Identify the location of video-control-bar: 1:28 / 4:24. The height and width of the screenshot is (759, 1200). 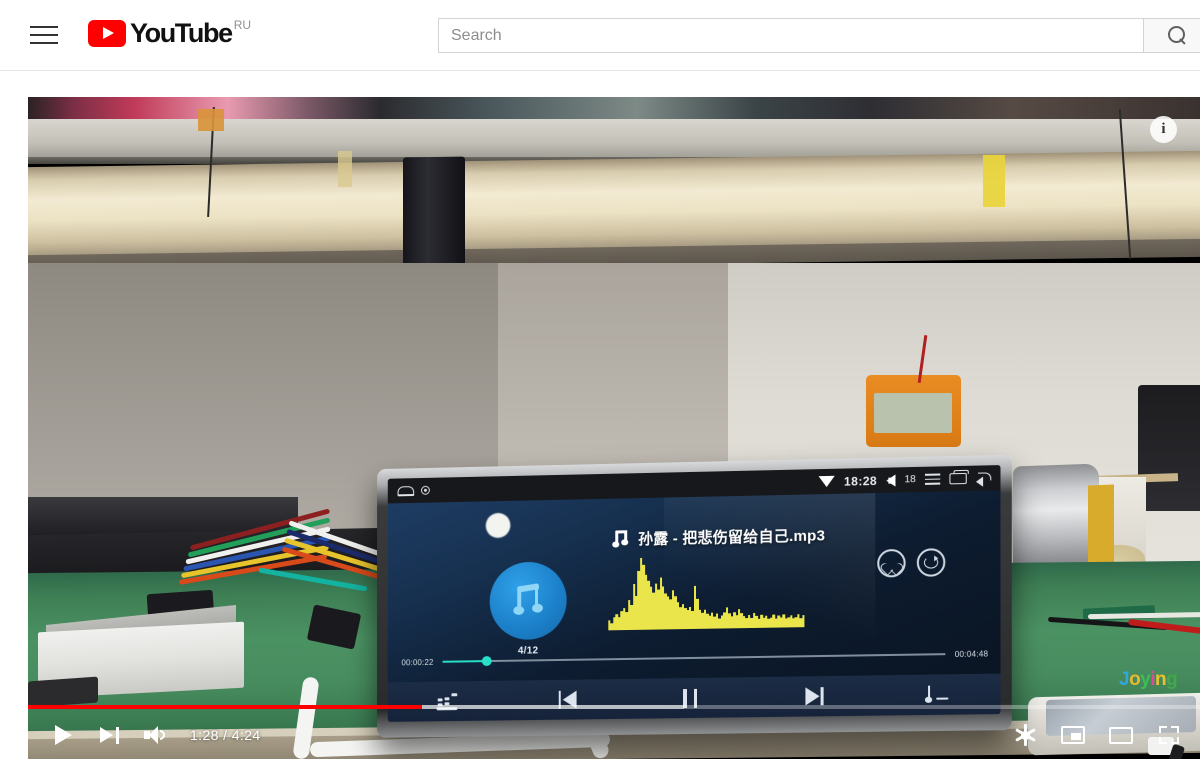
(614, 735).